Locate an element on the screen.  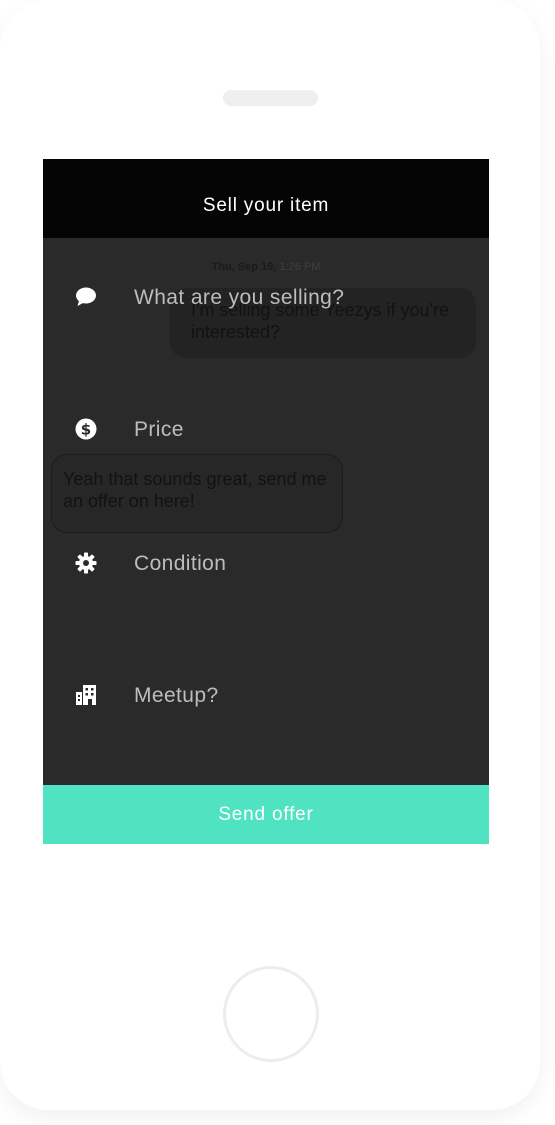
phone-speaker is located at coordinates (270, 98).